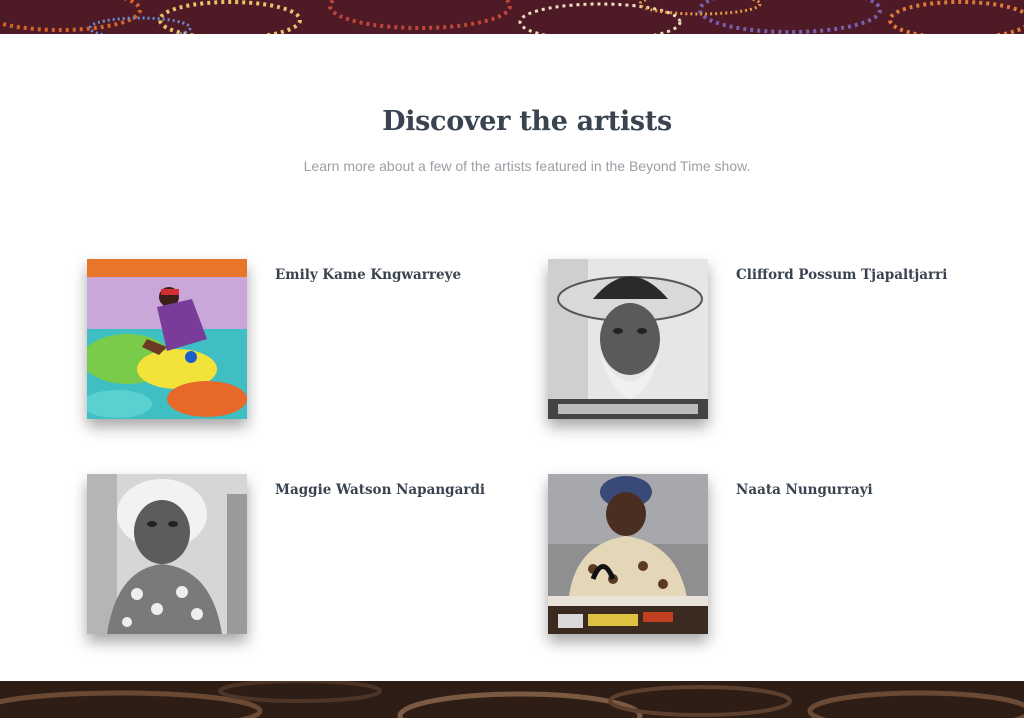  I want to click on earth-texture-pattern, so click(512, 699).